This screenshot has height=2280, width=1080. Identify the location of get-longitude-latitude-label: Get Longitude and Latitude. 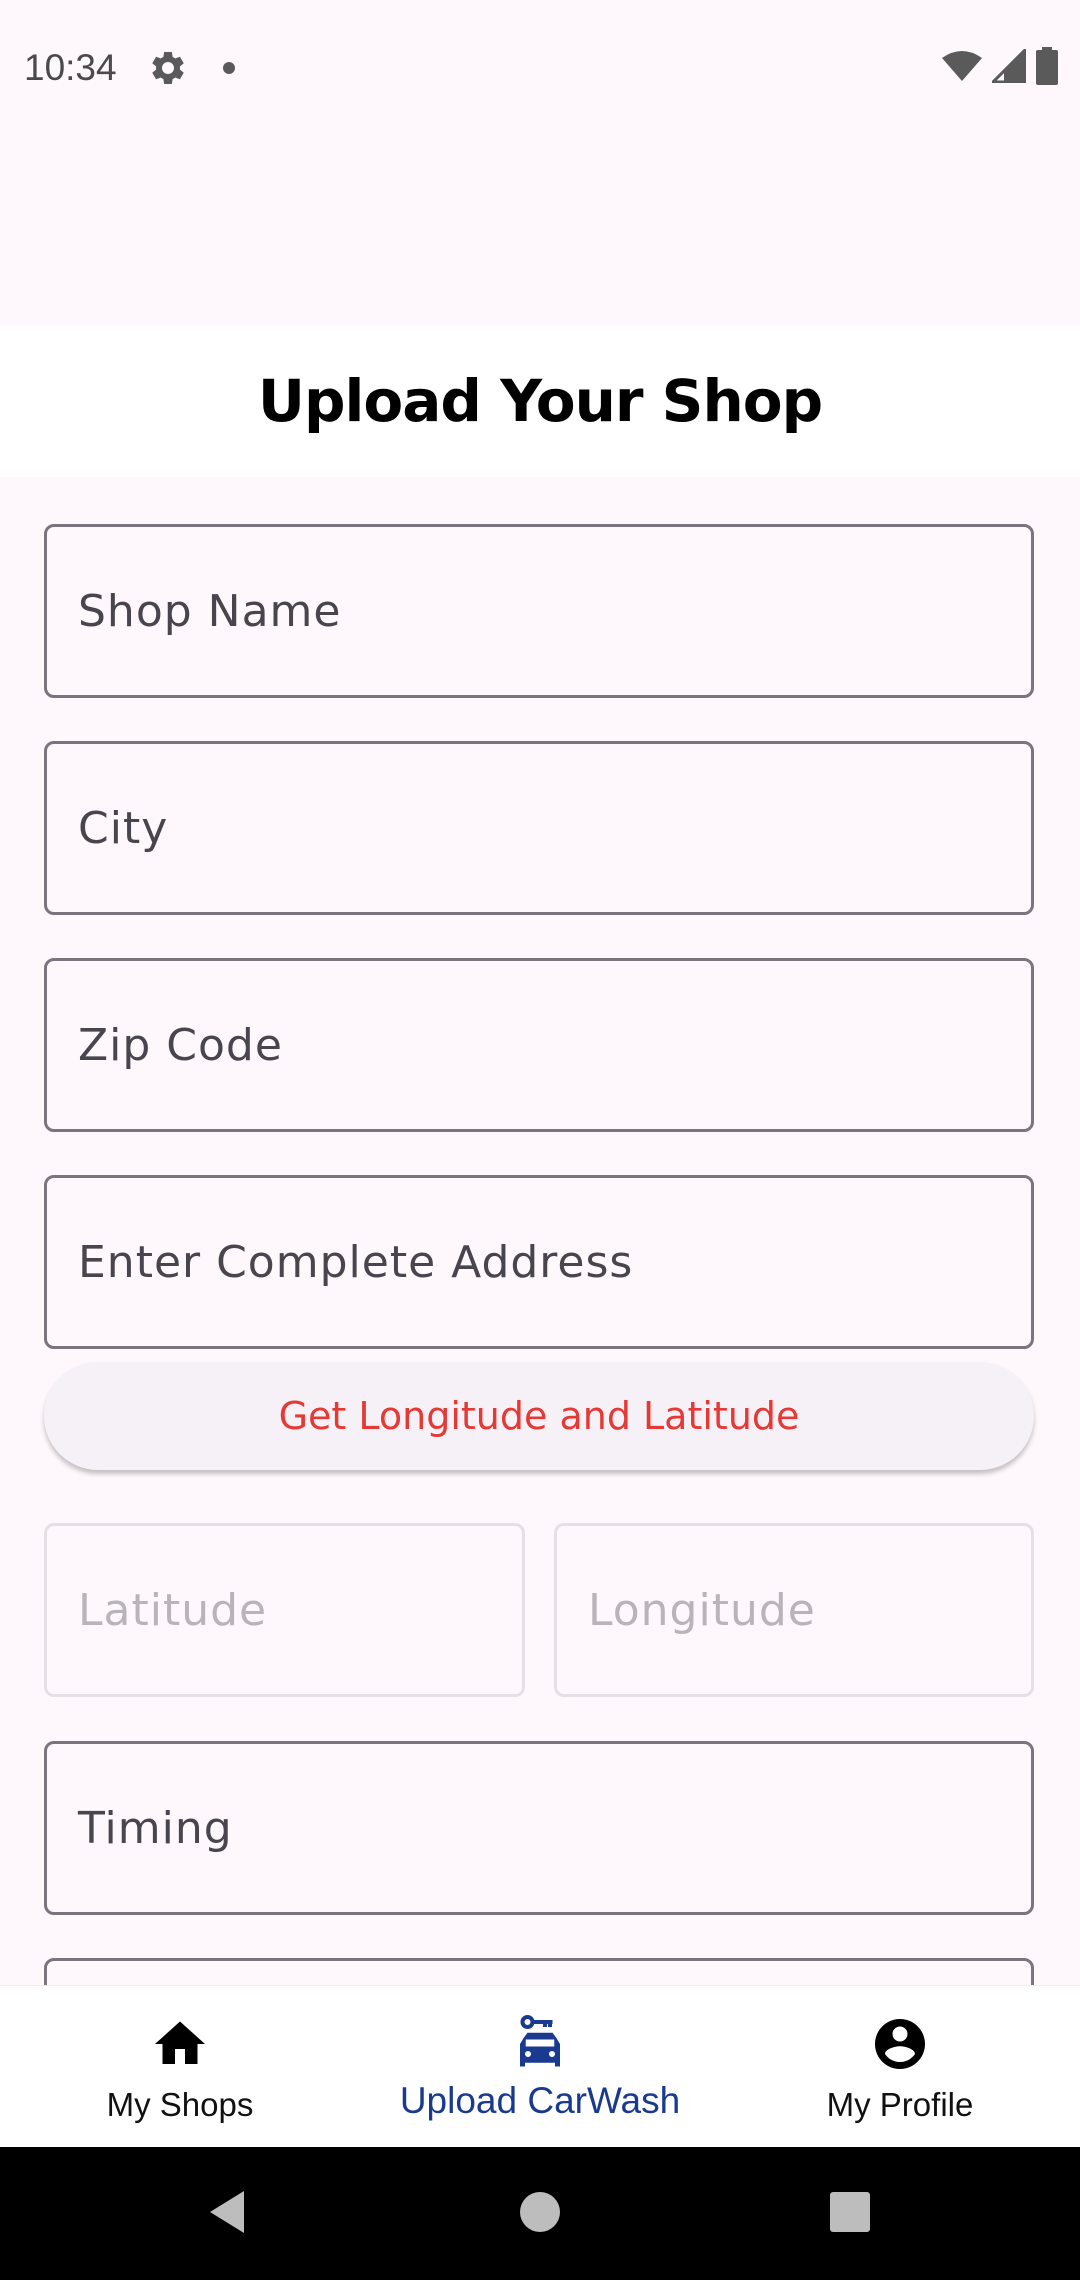
(539, 1416).